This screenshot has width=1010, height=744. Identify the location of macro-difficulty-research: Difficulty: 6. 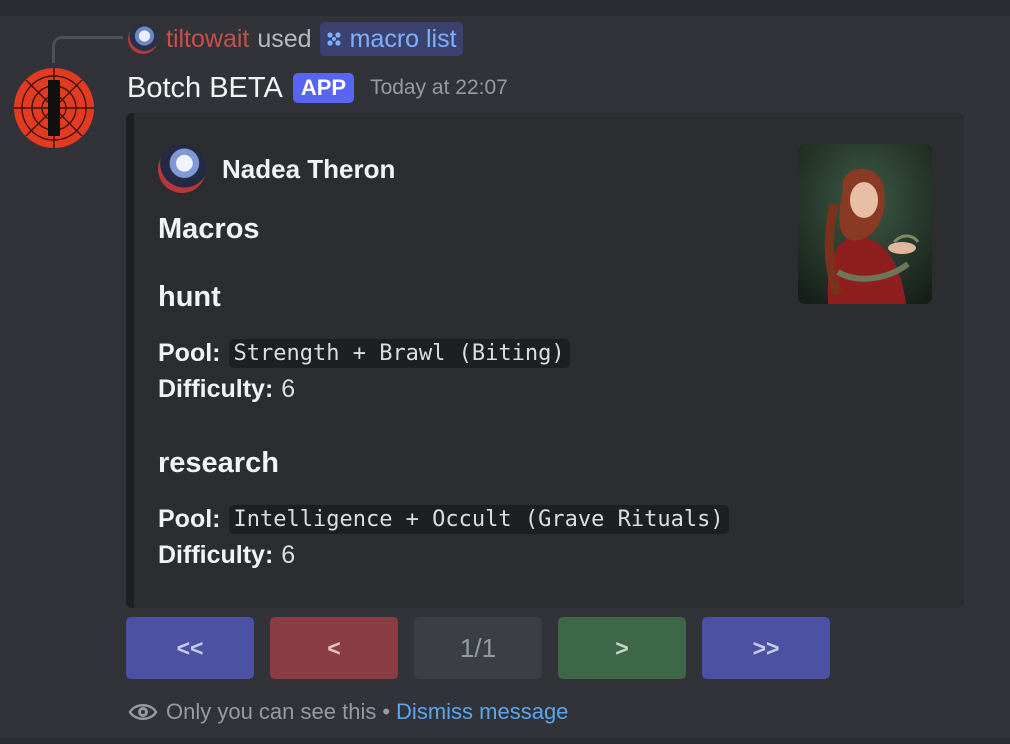
(226, 555).